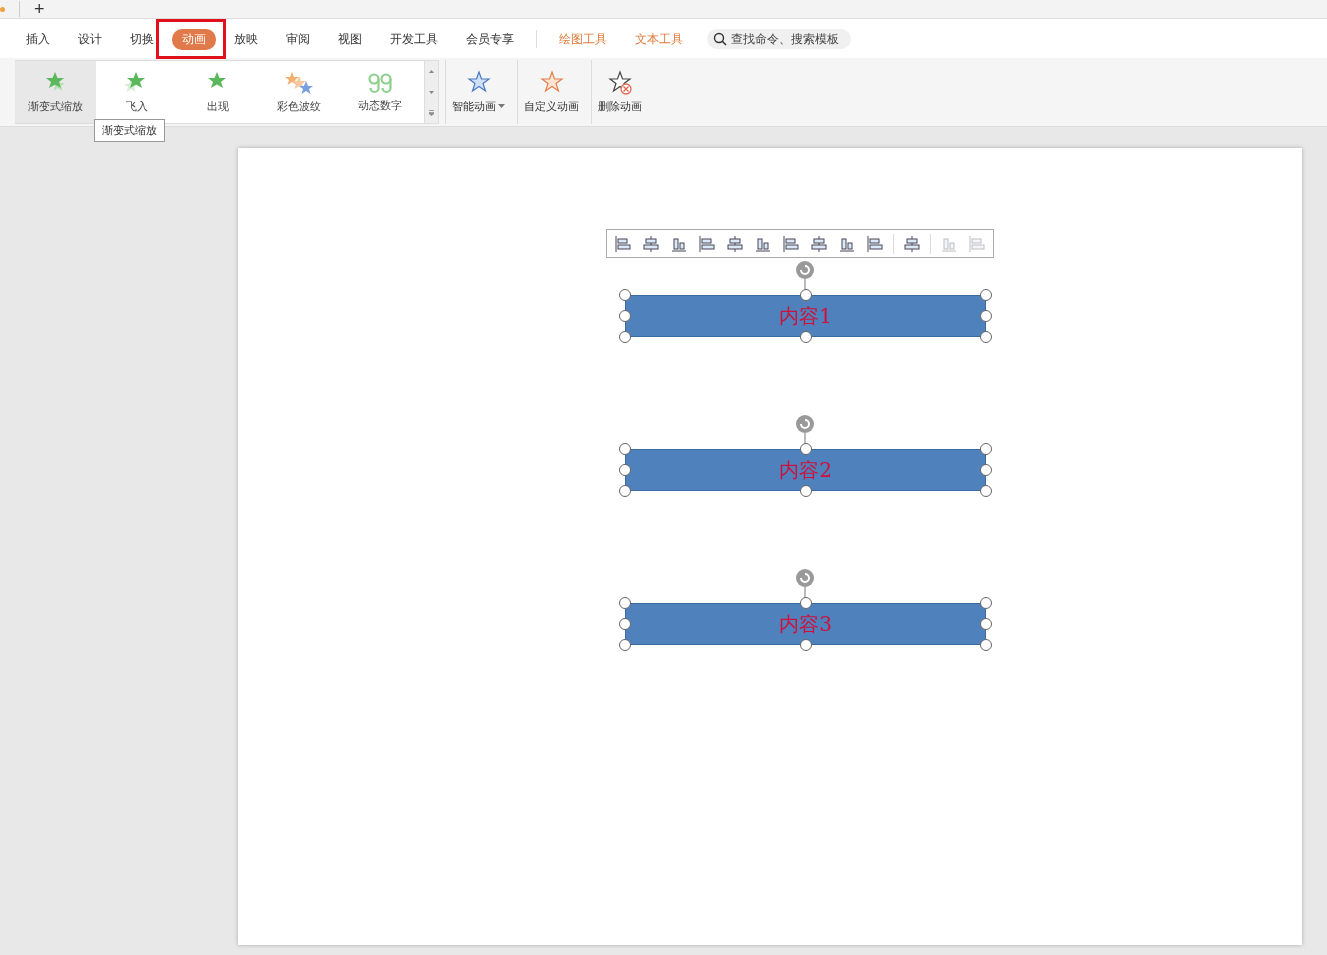 The image size is (1327, 955). What do you see at coordinates (490, 39) in the screenshot?
I see `menu-tab: 会员专享` at bounding box center [490, 39].